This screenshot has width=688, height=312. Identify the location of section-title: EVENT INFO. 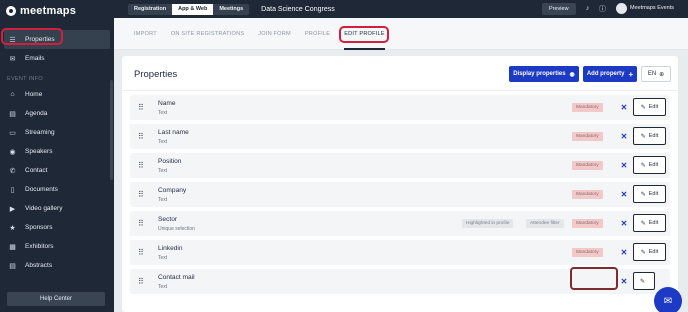
(25, 79).